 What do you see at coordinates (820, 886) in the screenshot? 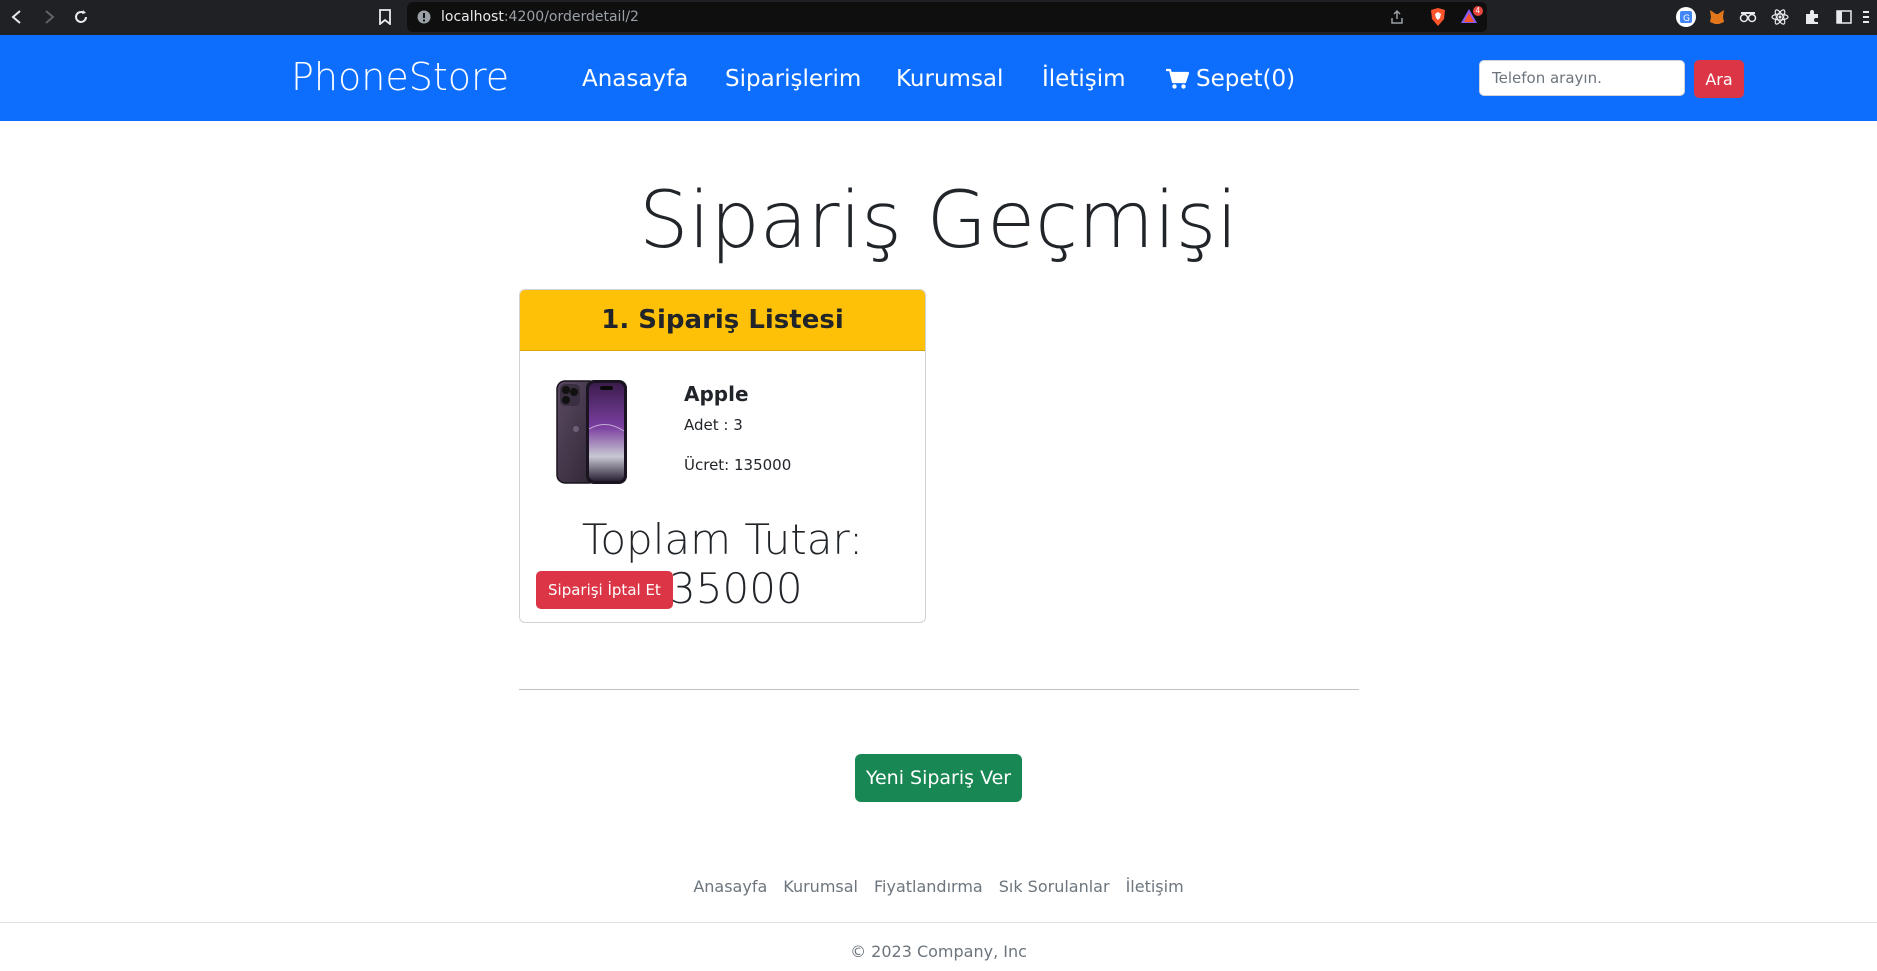
I see `footer-link-corporate: Kurumsal` at bounding box center [820, 886].